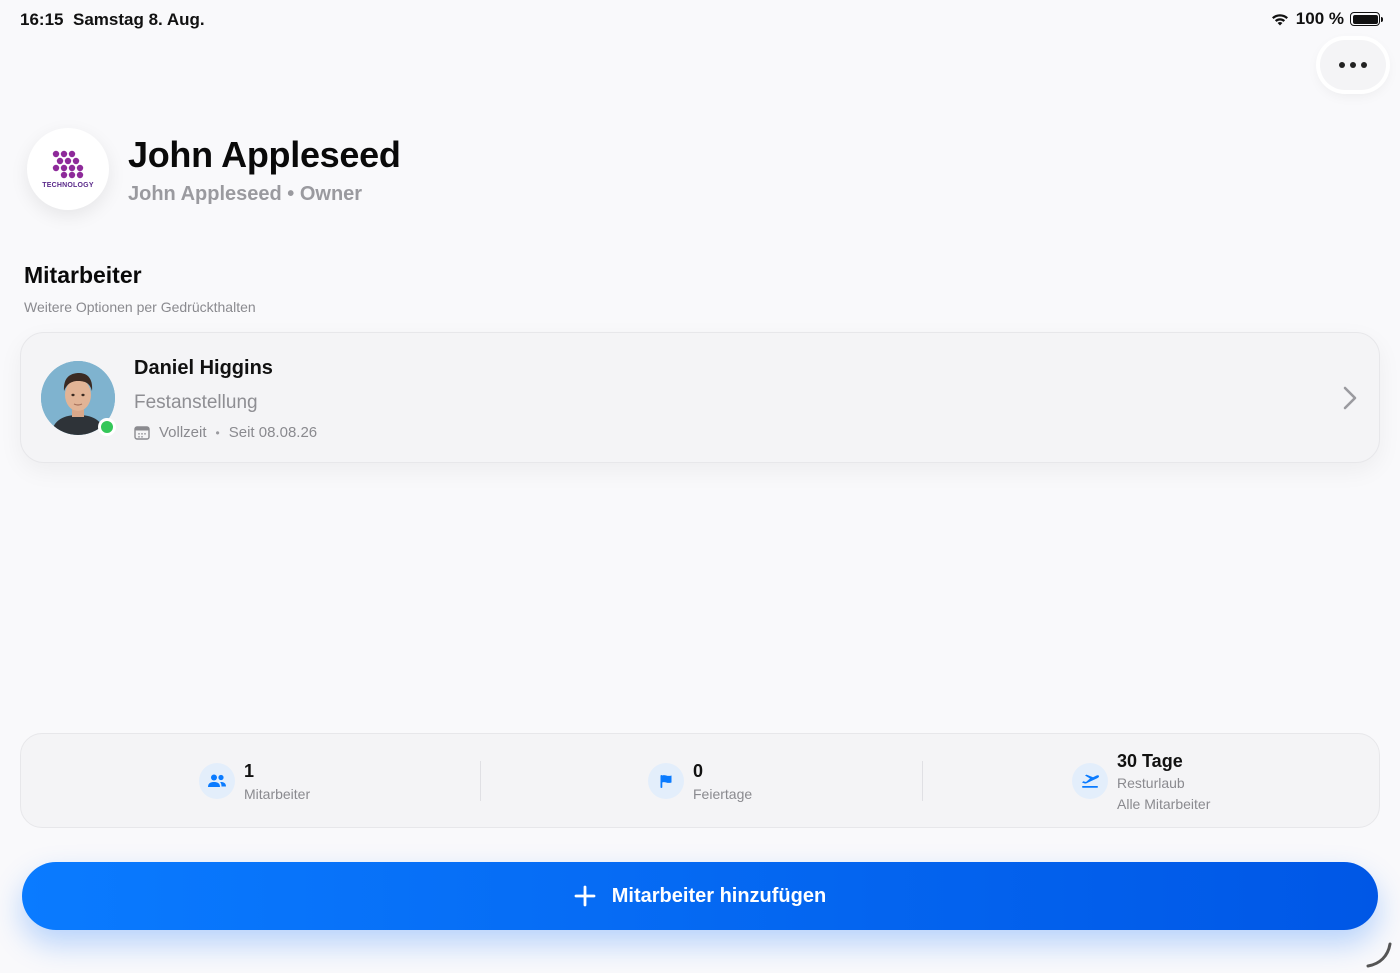 Image resolution: width=1400 pixels, height=973 pixels. What do you see at coordinates (225, 432) in the screenshot?
I see `employee-meta: Vollzeit • Seit 08.08.26` at bounding box center [225, 432].